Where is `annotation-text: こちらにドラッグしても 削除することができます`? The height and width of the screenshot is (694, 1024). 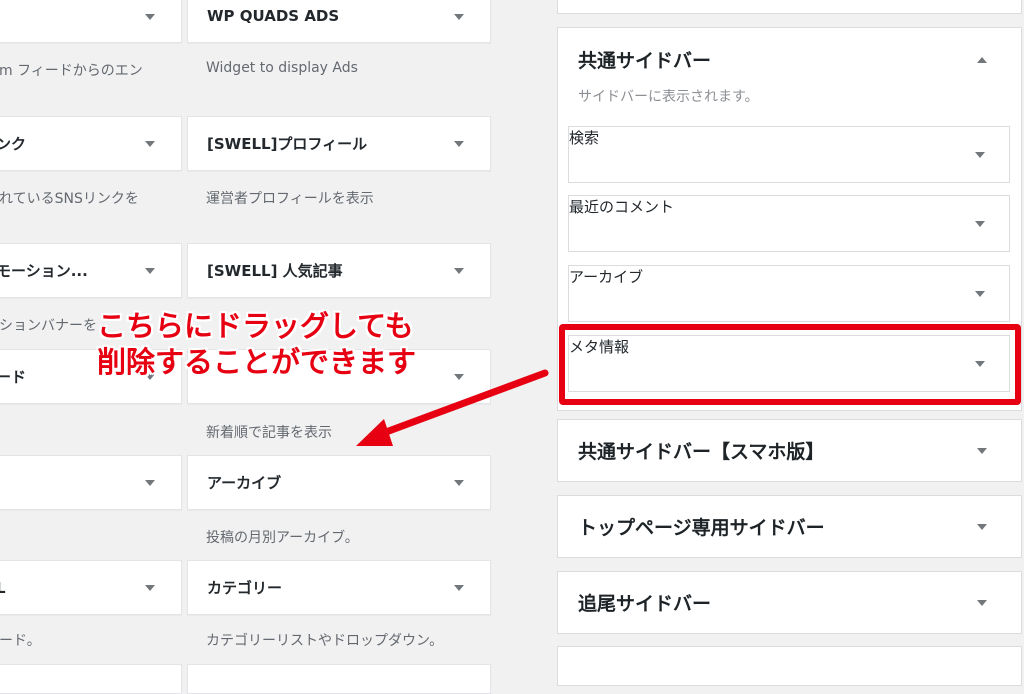
annotation-text: こちらにドラッグしても 削除することができます is located at coordinates (256, 344).